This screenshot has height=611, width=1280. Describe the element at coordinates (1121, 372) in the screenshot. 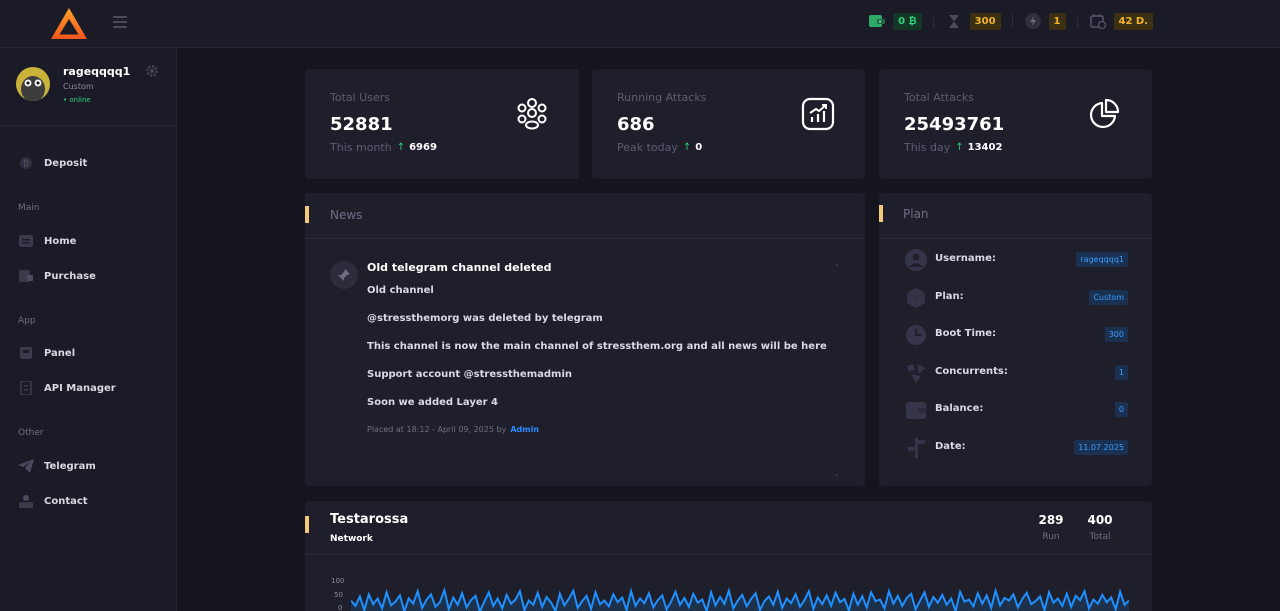

I see `plan-value: 1` at that location.